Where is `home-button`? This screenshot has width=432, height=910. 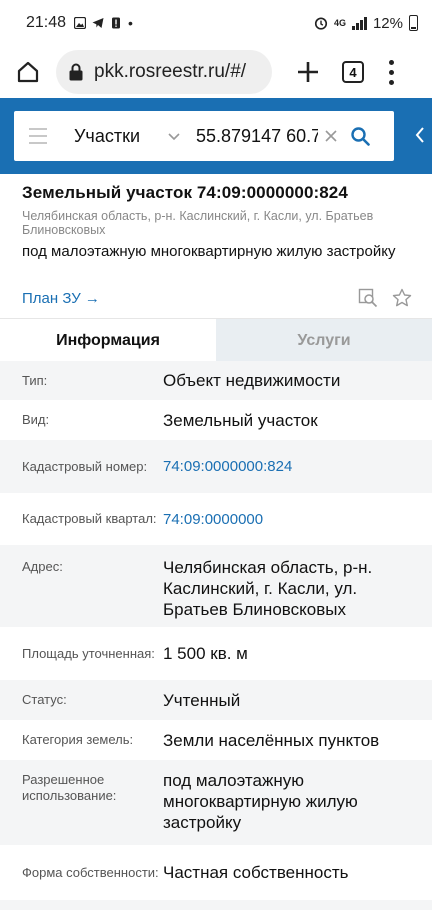 home-button is located at coordinates (28, 72).